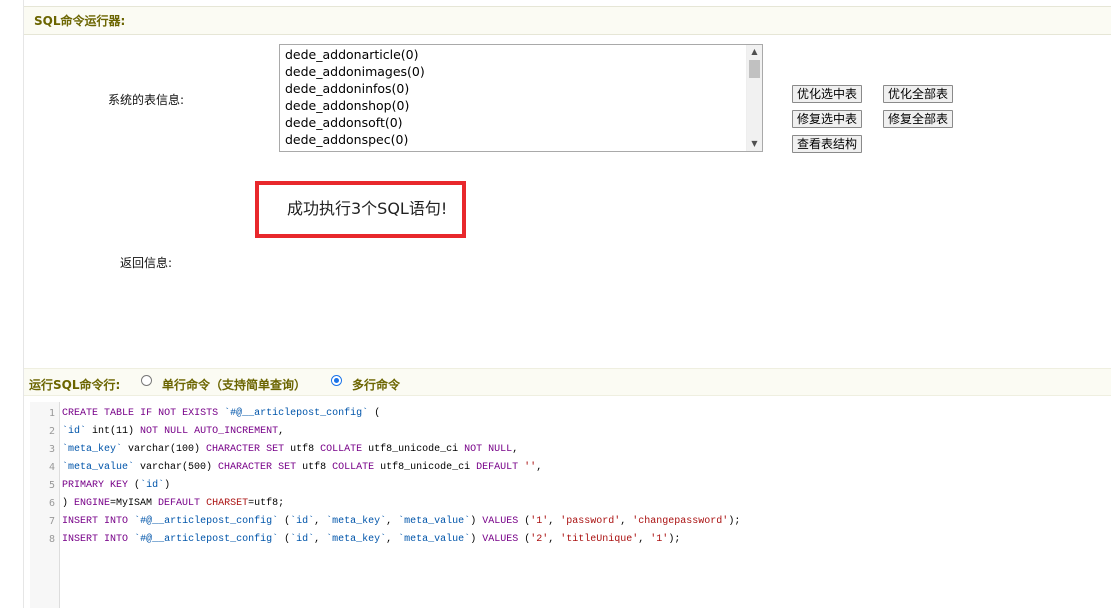 This screenshot has width=1111, height=608. Describe the element at coordinates (344, 122) in the screenshot. I see `list-item: dede_addonsoft(0)` at that location.